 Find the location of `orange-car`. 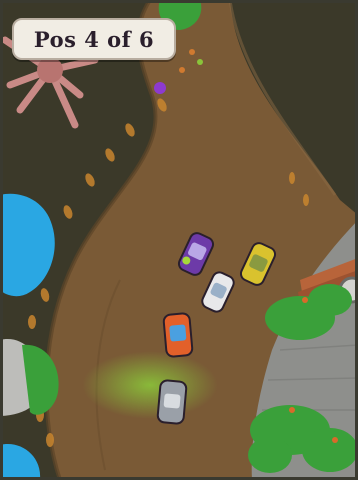

orange-car is located at coordinates (178, 335).